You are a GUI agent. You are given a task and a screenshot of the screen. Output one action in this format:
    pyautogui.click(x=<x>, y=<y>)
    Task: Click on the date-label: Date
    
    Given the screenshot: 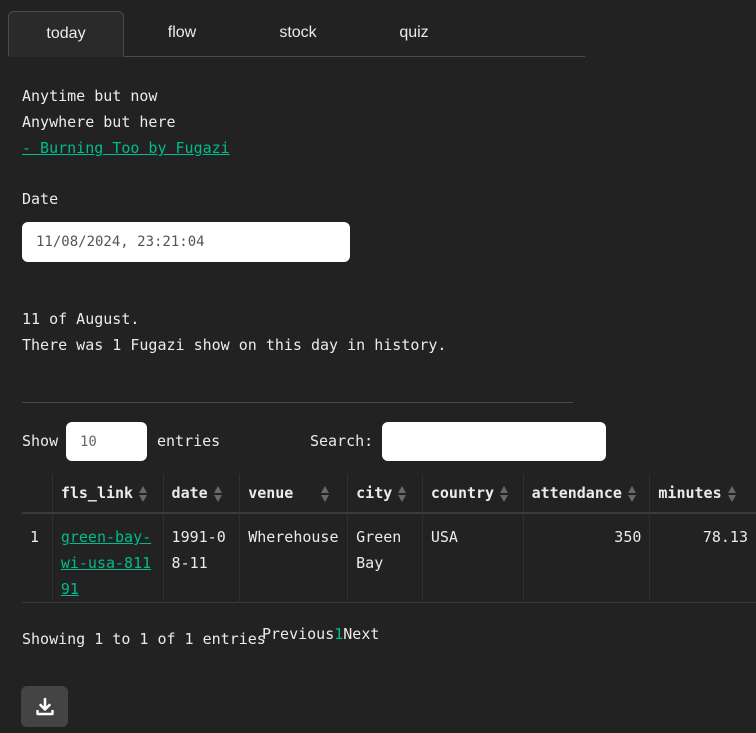 What is the action you would take?
    pyautogui.click(x=40, y=199)
    